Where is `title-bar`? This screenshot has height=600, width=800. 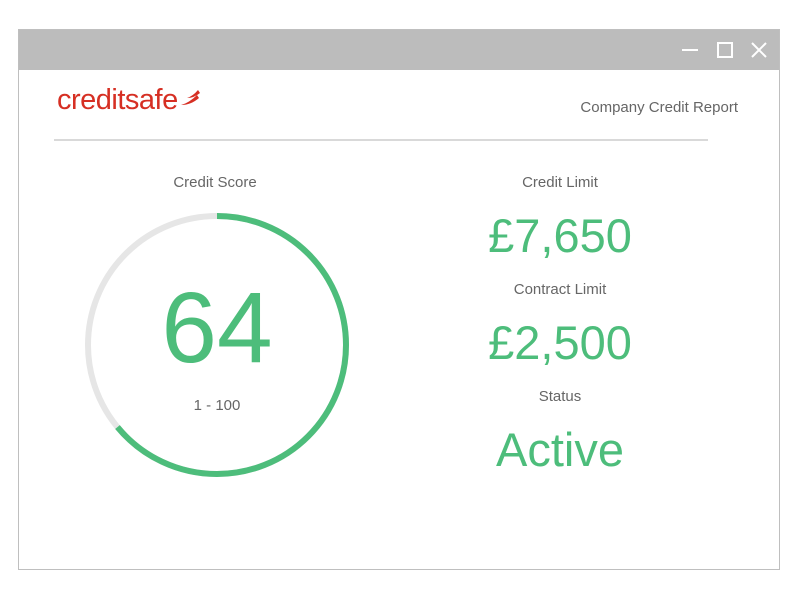 title-bar is located at coordinates (399, 50).